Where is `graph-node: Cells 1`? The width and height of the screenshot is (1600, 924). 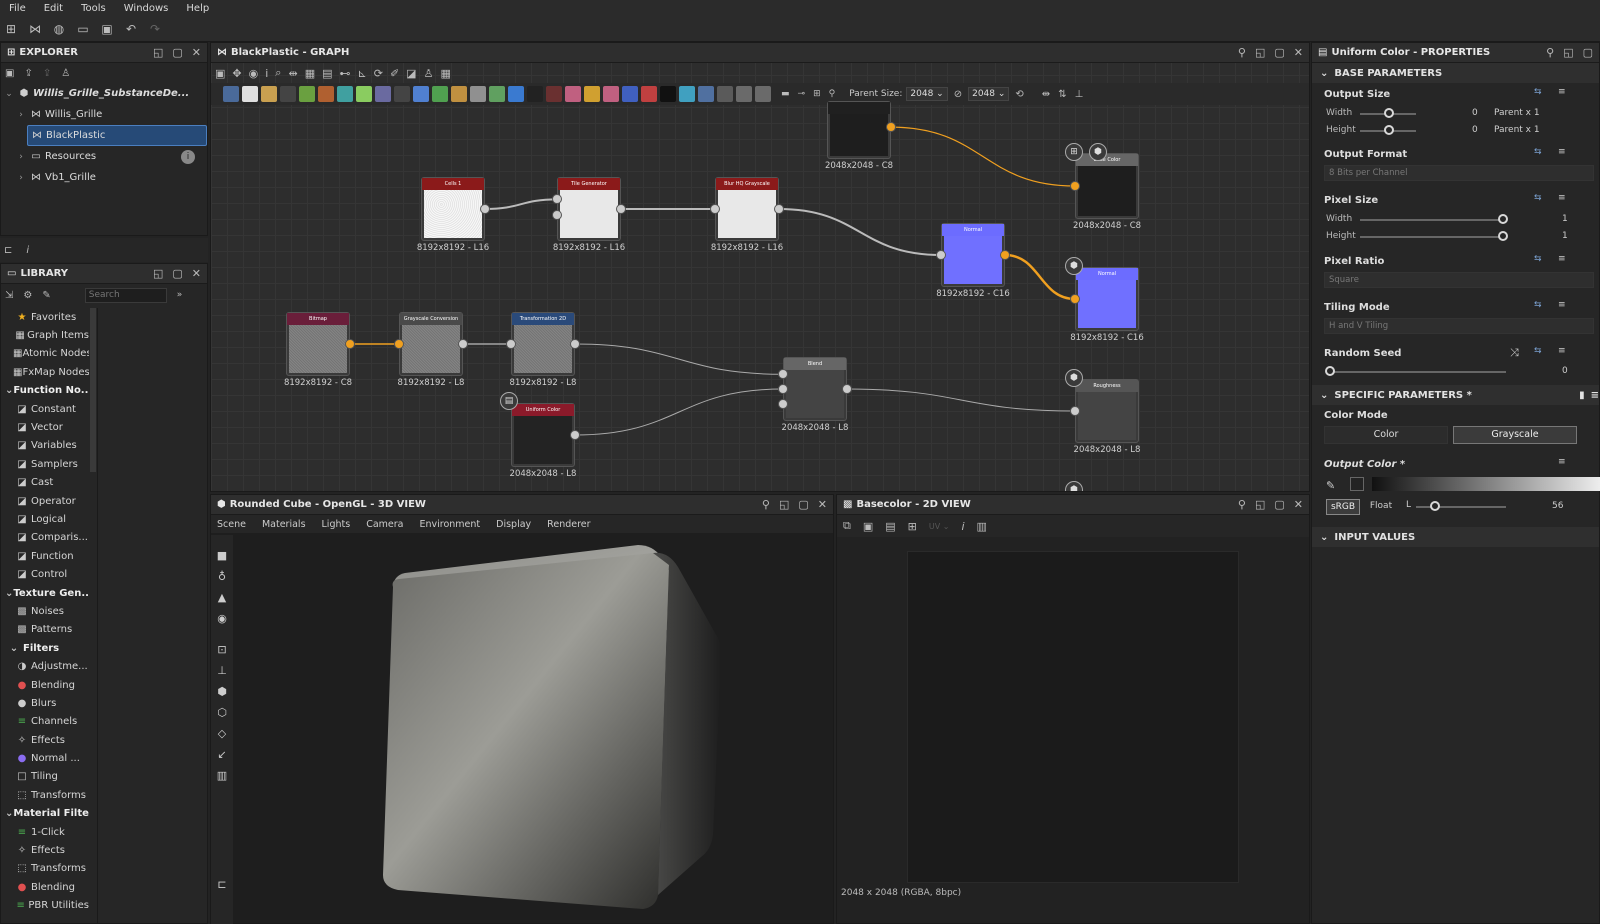 graph-node: Cells 1 is located at coordinates (453, 209).